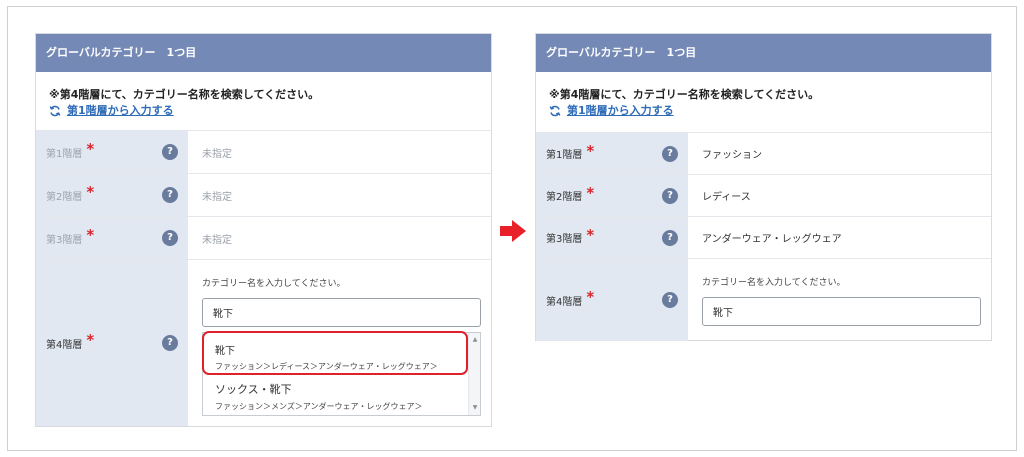  Describe the element at coordinates (474, 374) in the screenshot. I see `dropdown-scrollbar: ▲ ▼` at that location.